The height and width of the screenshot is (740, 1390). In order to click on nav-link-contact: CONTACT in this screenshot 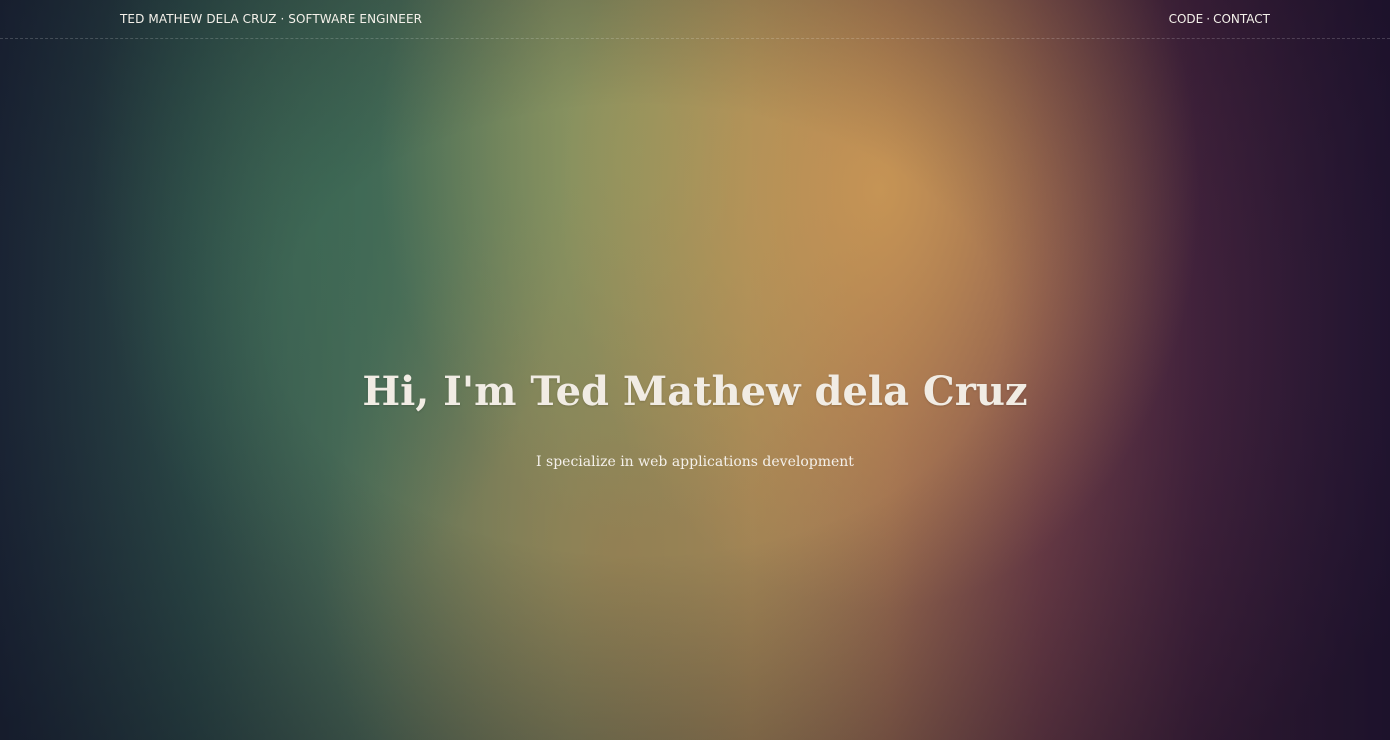, I will do `click(1241, 19)`.